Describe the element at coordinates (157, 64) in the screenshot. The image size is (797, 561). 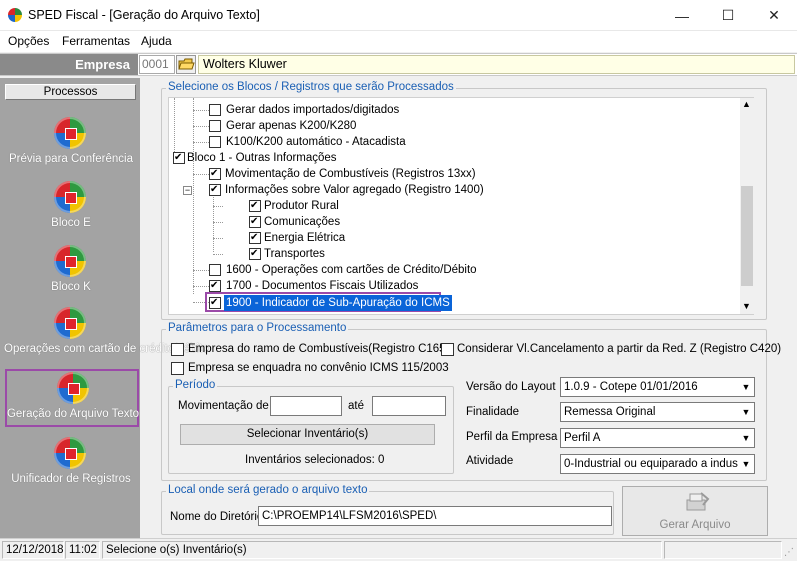
I see `empresa-code-field: 0001` at that location.